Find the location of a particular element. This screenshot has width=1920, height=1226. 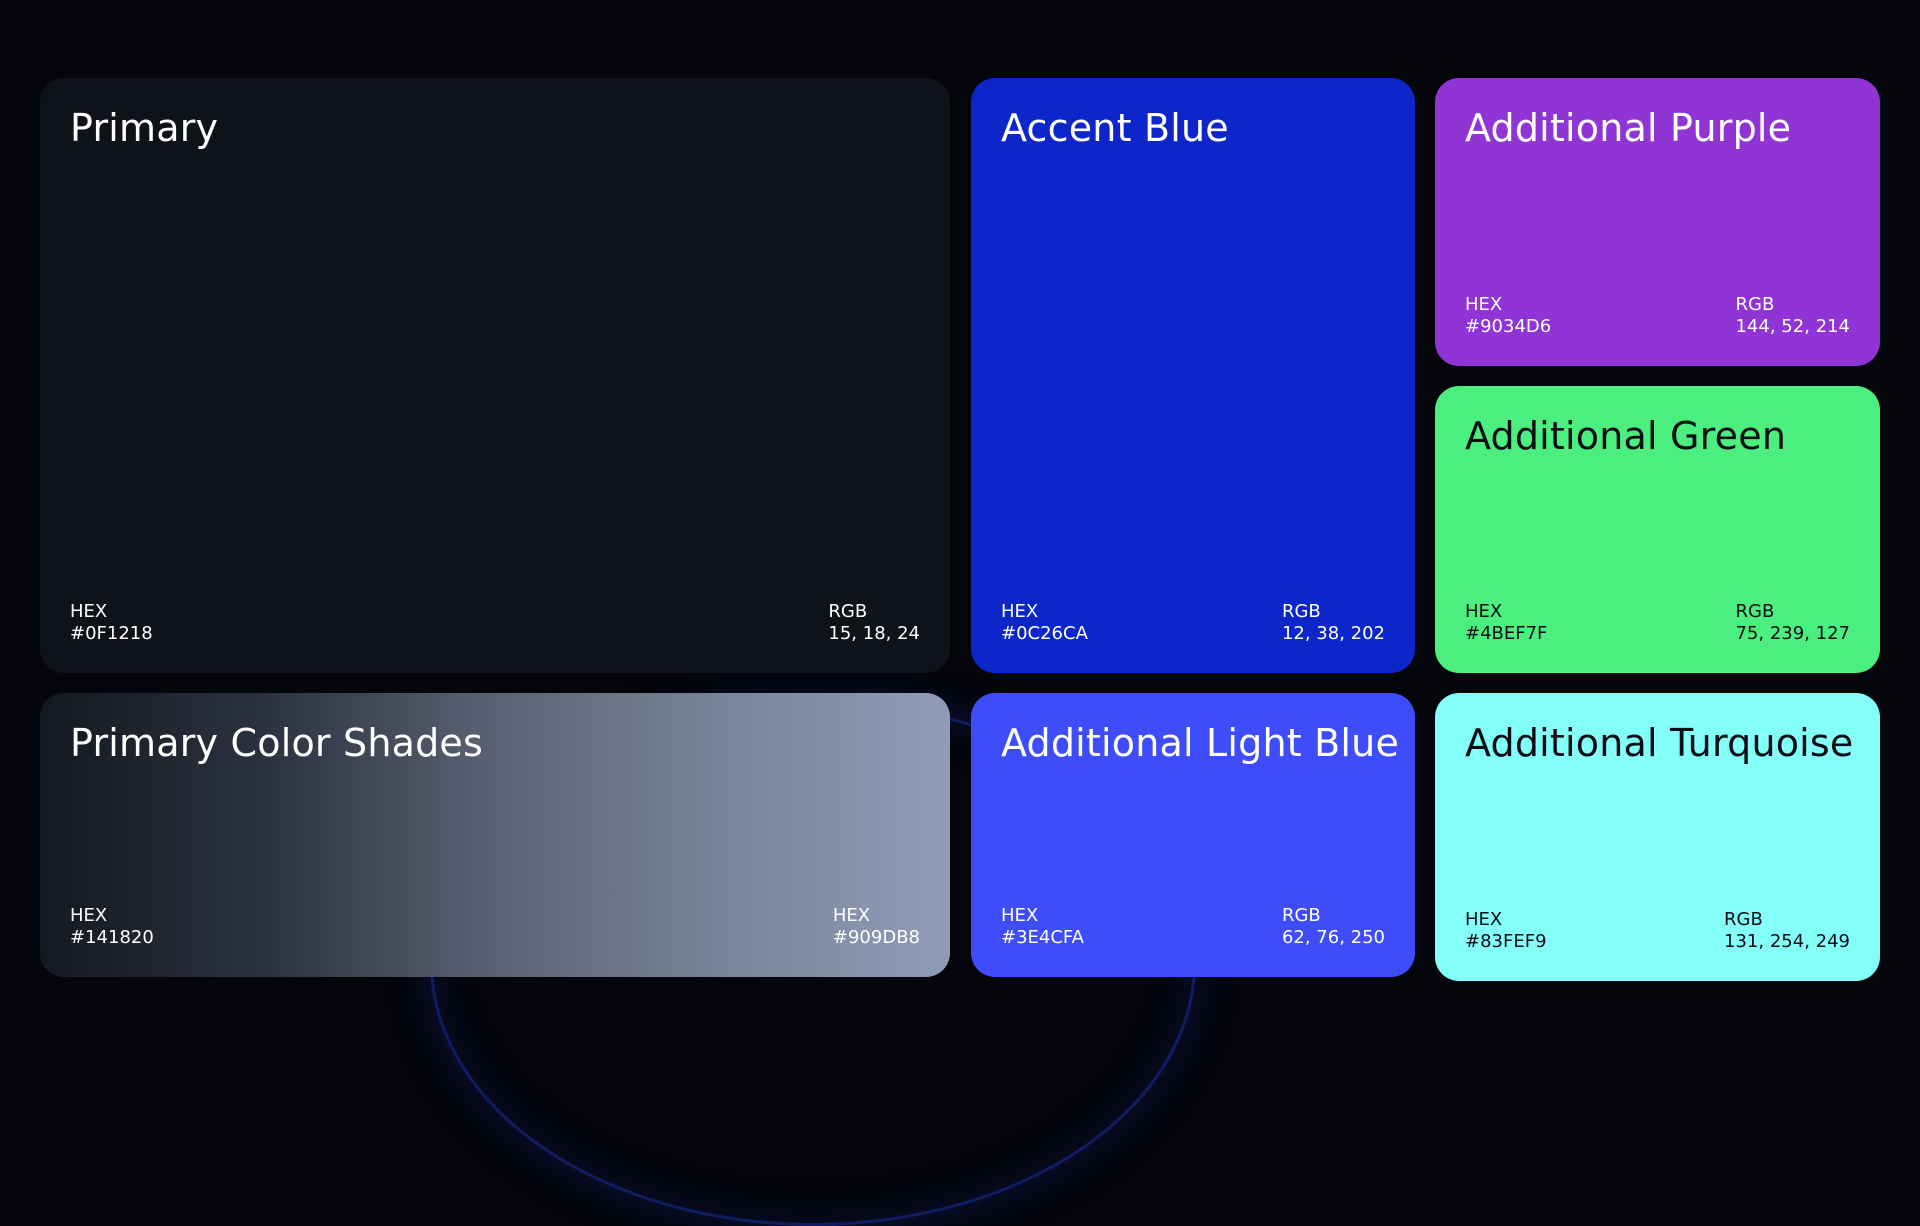

hex-info: HEX #0F1218 is located at coordinates (111, 623).